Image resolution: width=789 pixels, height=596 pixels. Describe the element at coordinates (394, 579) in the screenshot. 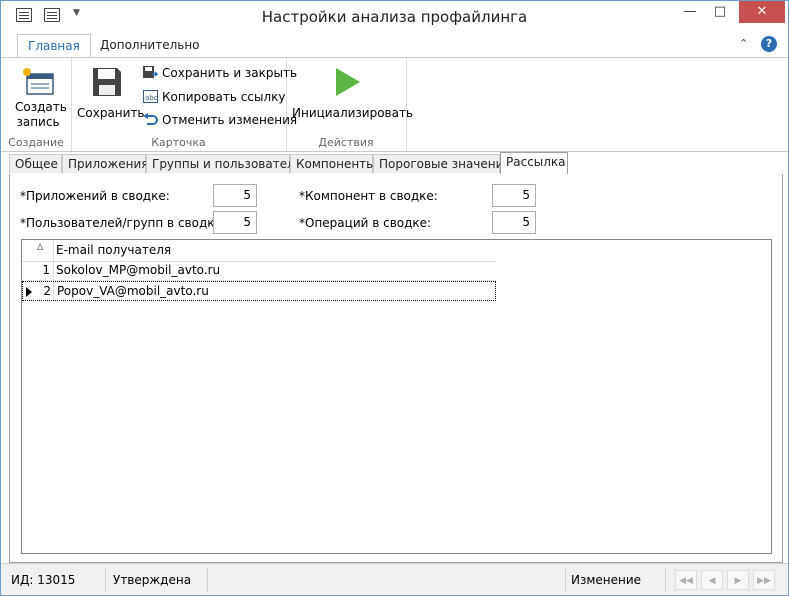

I see `status-bar: ИД: 13015 Утверждена Изменение ◀◀ ◀ ▶ ▶▶` at that location.